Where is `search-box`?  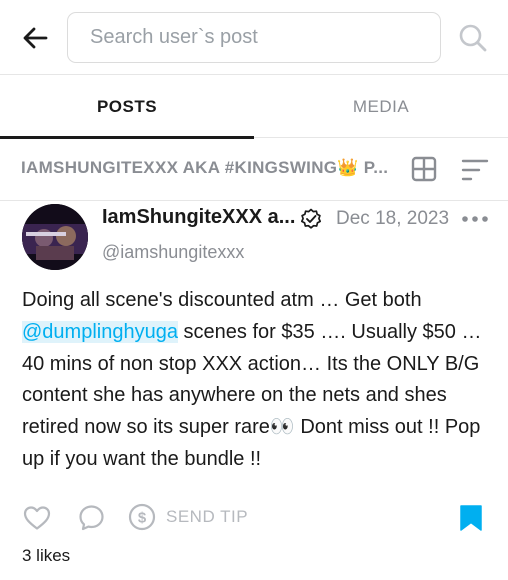 search-box is located at coordinates (254, 37).